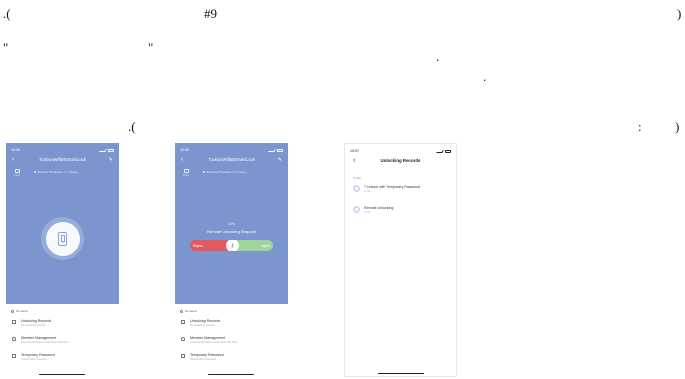 This screenshot has width=685, height=379. Describe the element at coordinates (354, 151) in the screenshot. I see `status-time: 10:07` at that location.